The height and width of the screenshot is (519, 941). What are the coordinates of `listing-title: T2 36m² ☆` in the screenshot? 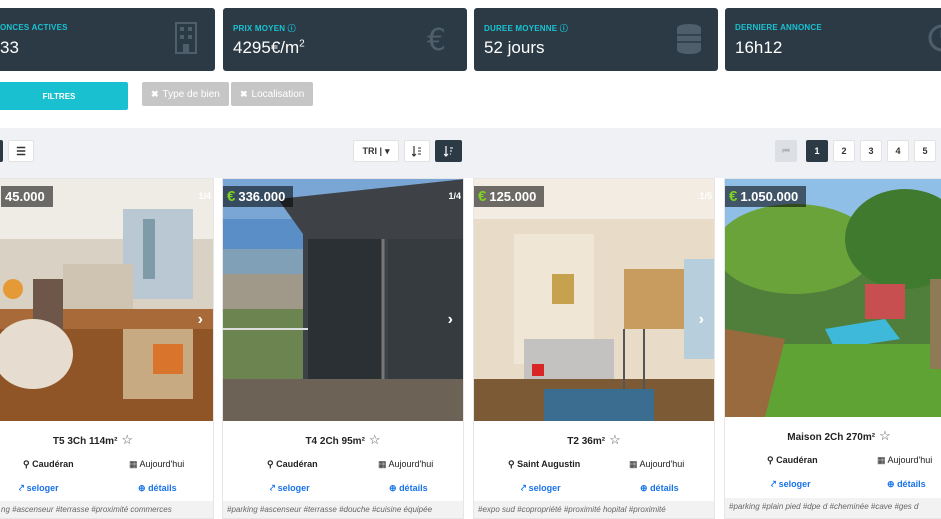 It's located at (594, 440).